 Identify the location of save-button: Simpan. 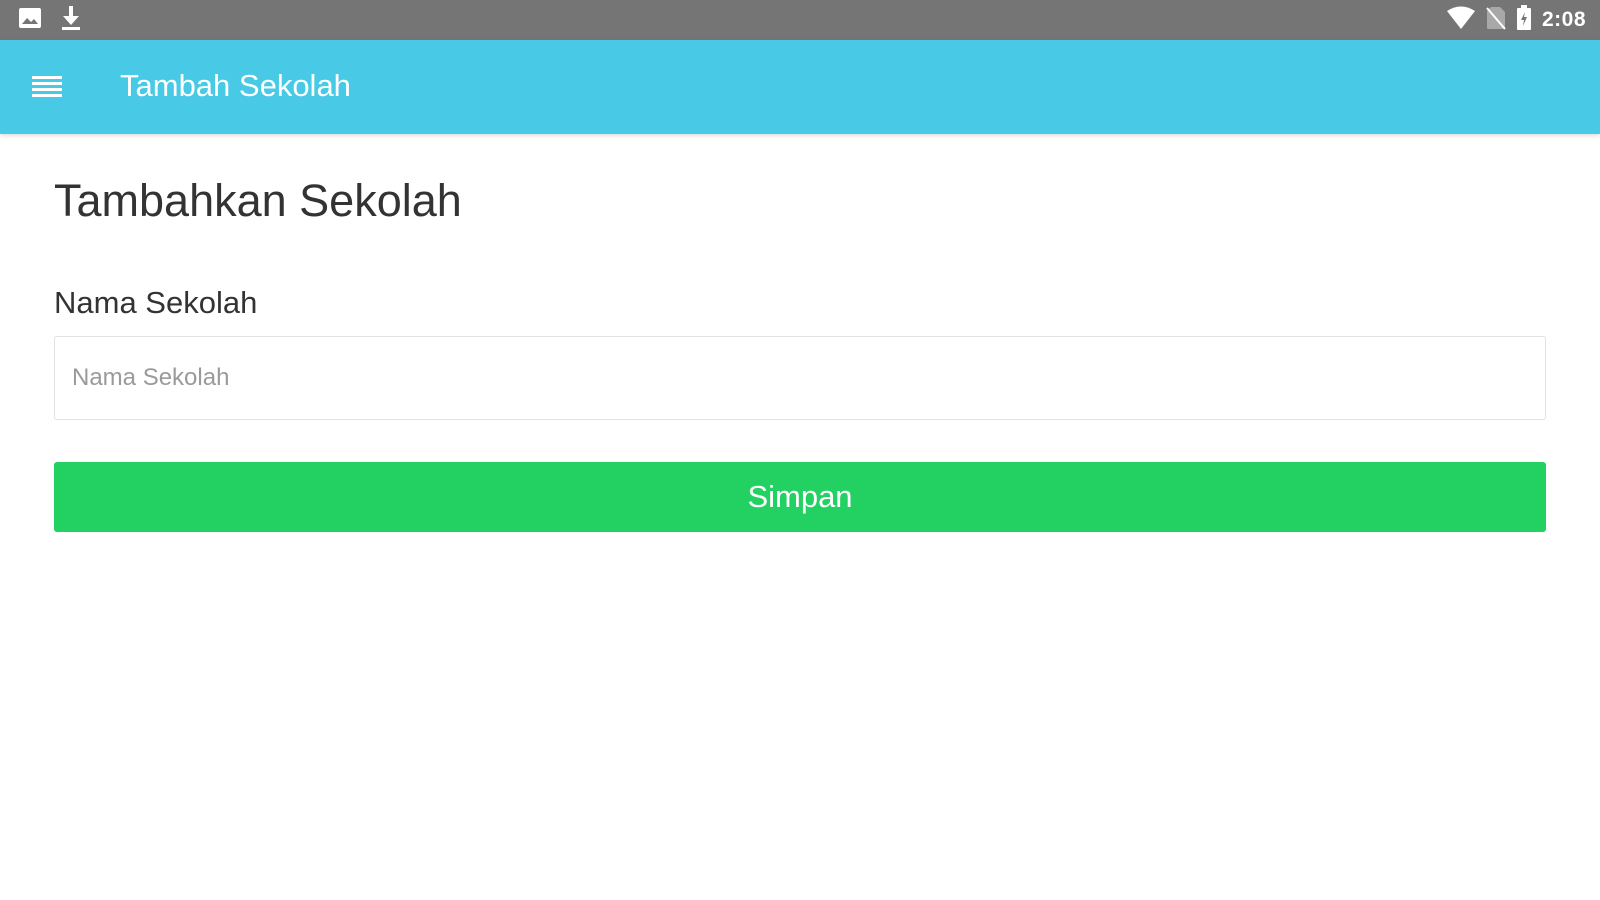
(800, 497).